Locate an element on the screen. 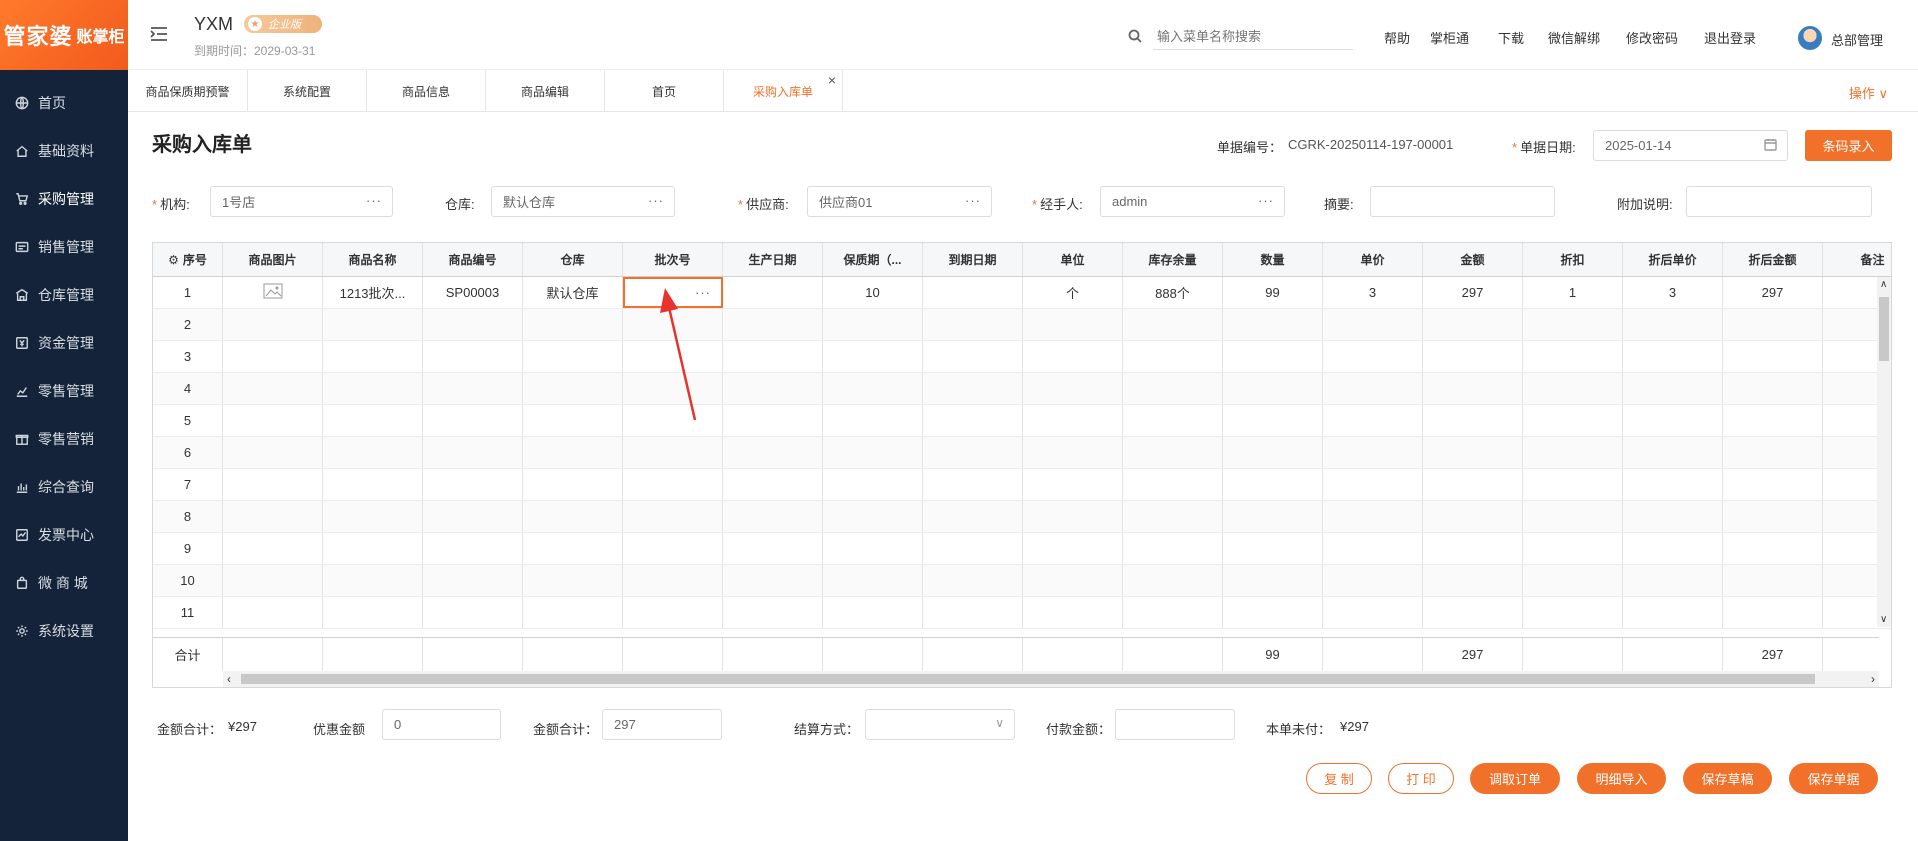 Image resolution: width=1918 pixels, height=841 pixels. sidebar-item-funds: 资金管理 is located at coordinates (64, 343).